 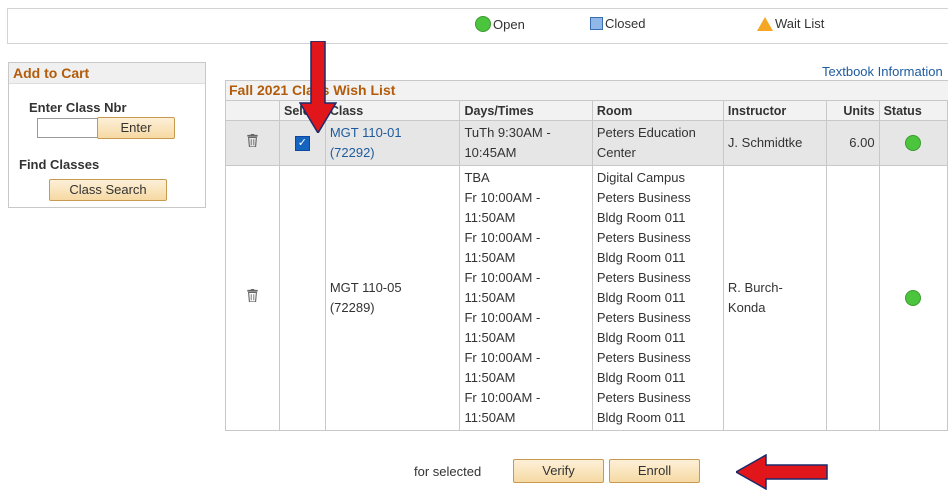 What do you see at coordinates (509, 24) in the screenshot?
I see `legend-open-label: Open` at bounding box center [509, 24].